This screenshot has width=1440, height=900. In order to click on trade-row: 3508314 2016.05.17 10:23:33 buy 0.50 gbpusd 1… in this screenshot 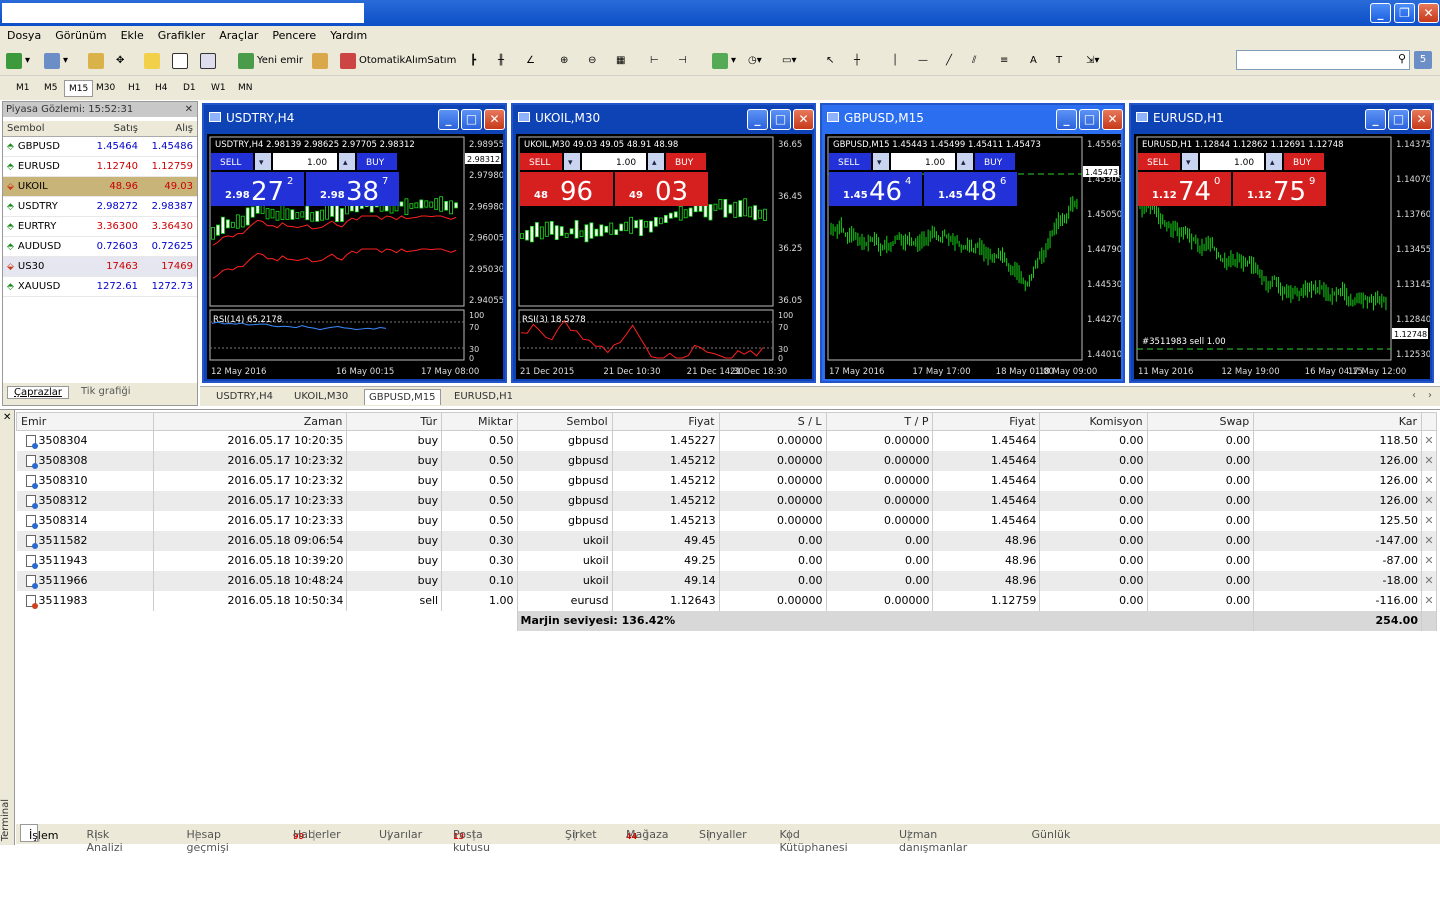, I will do `click(727, 520)`.